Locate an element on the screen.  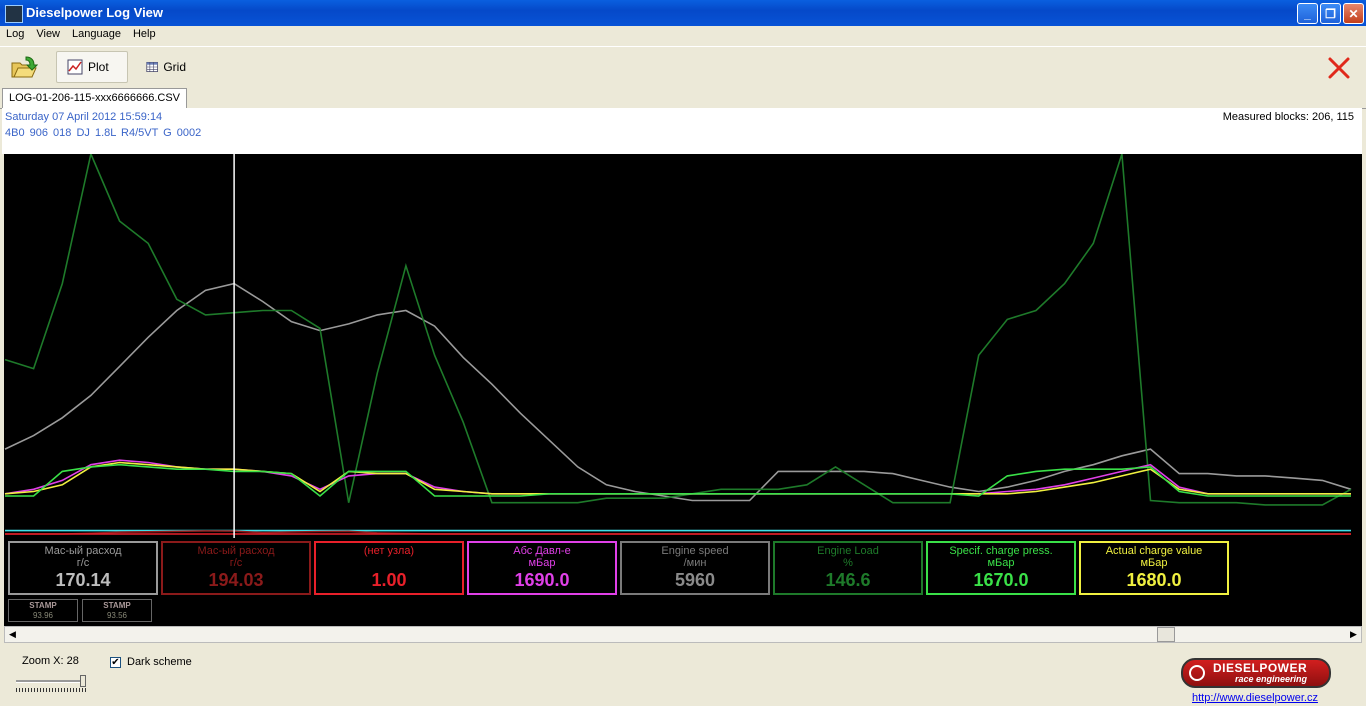
zoom-slider is located at coordinates (52, 683).